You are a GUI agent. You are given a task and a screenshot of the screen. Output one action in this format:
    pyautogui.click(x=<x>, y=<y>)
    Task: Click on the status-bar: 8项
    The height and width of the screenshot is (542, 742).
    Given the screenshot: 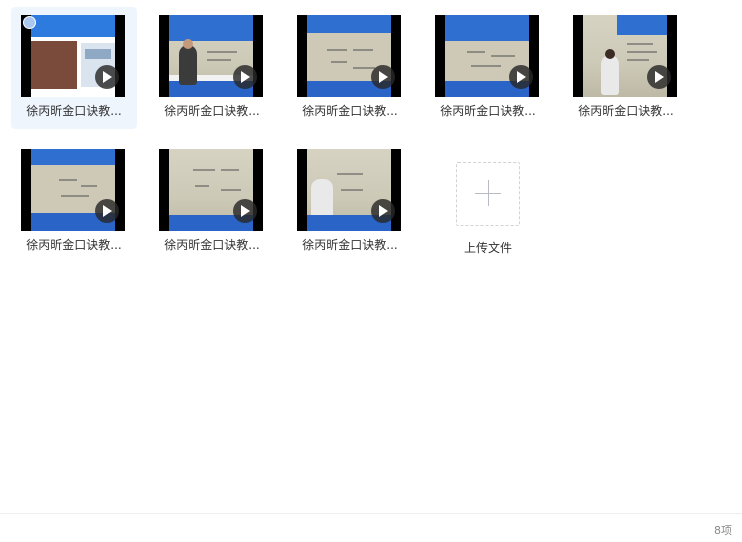 What is the action you would take?
    pyautogui.click(x=371, y=527)
    